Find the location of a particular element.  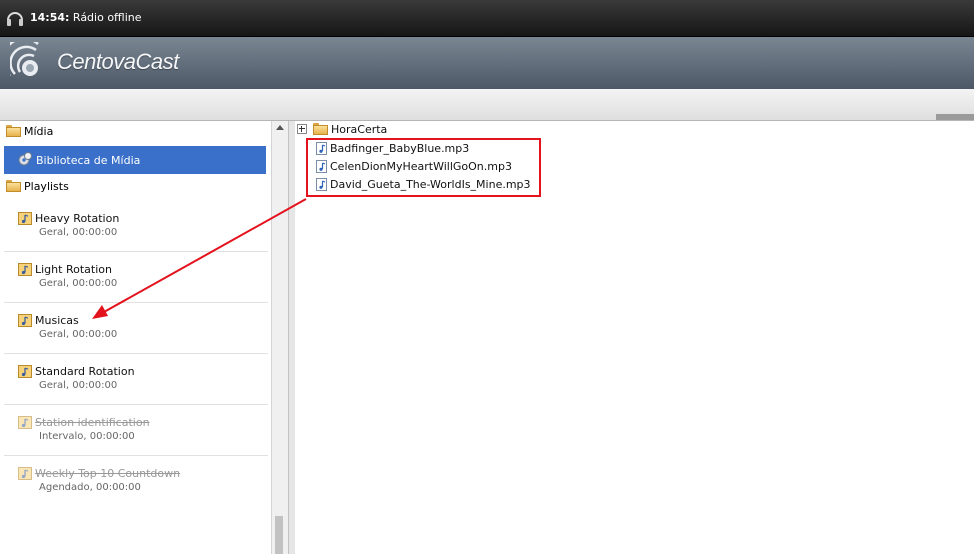

playlist-name: Light Rotation is located at coordinates (73, 269).